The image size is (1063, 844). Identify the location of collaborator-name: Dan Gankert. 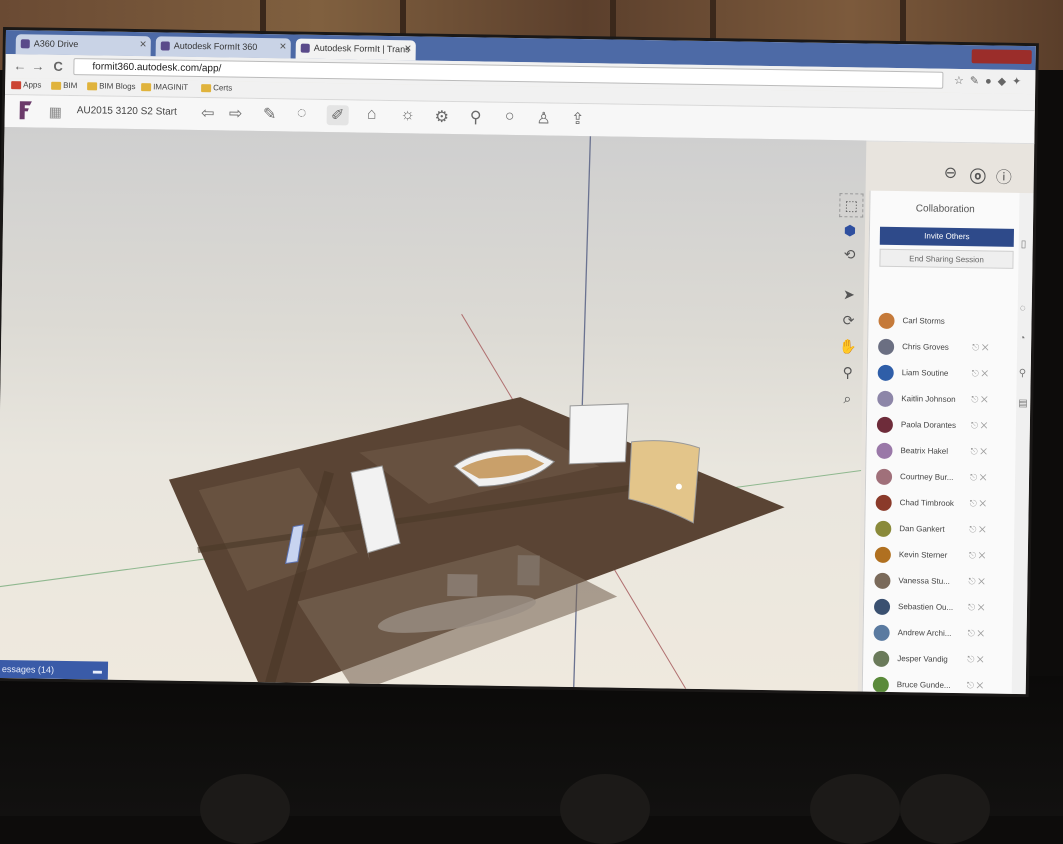
(922, 529).